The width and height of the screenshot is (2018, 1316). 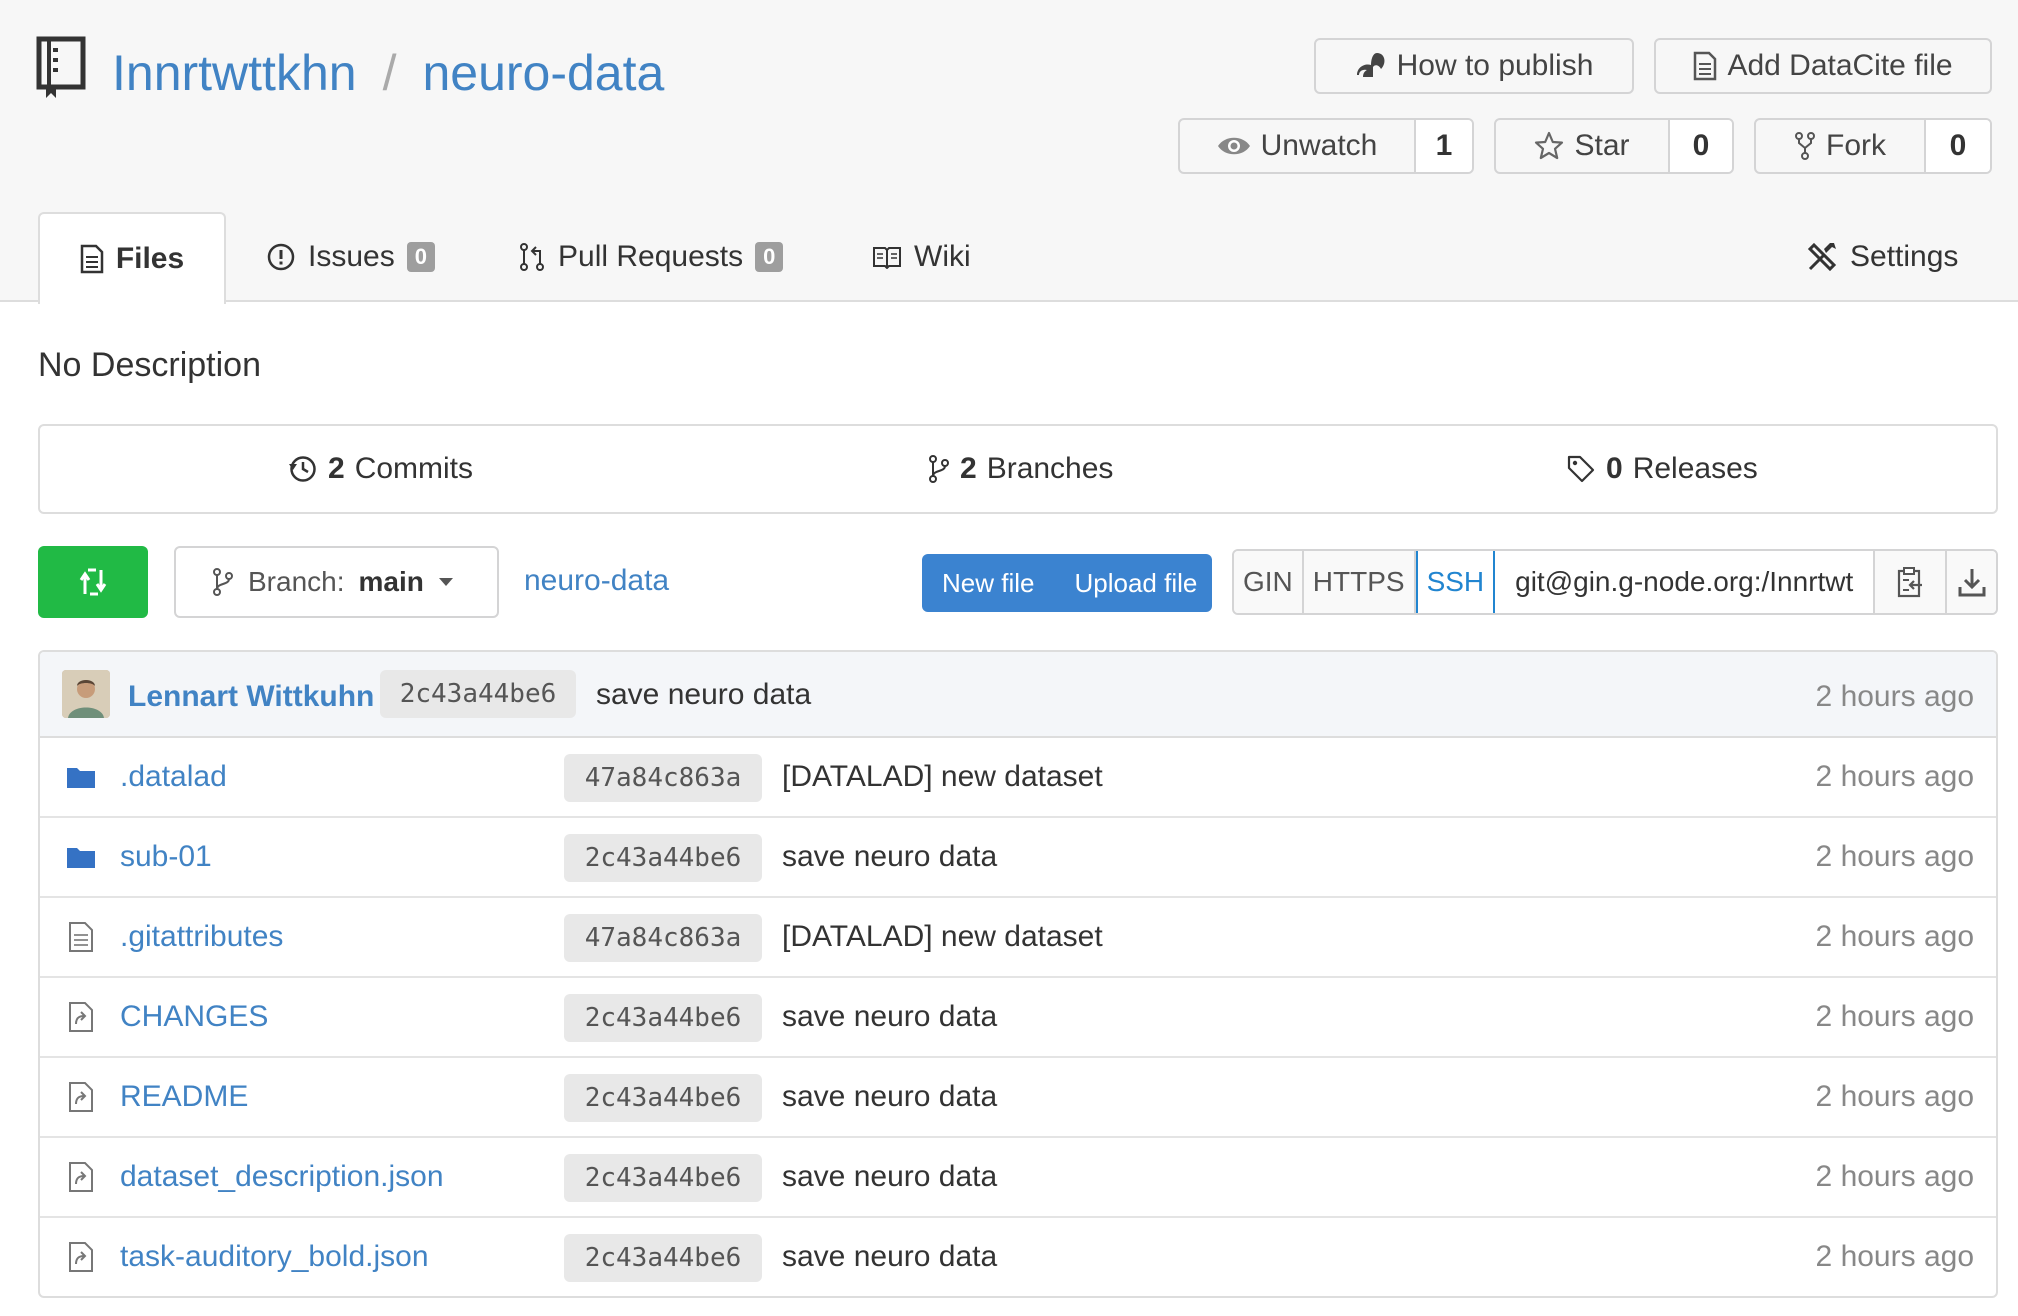 I want to click on compare-icon, so click(x=93, y=582).